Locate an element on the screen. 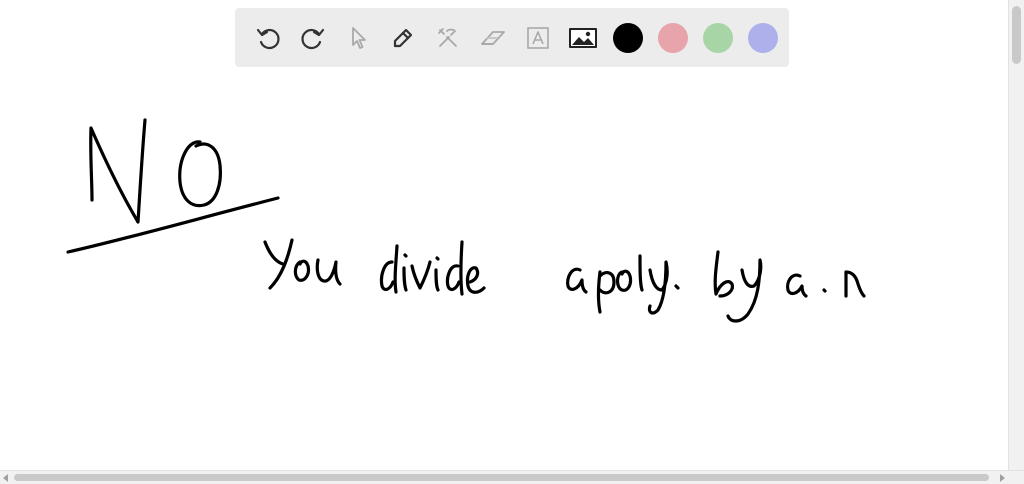 Image resolution: width=1024 pixels, height=484 pixels. stroke-letter-N is located at coordinates (118, 171).